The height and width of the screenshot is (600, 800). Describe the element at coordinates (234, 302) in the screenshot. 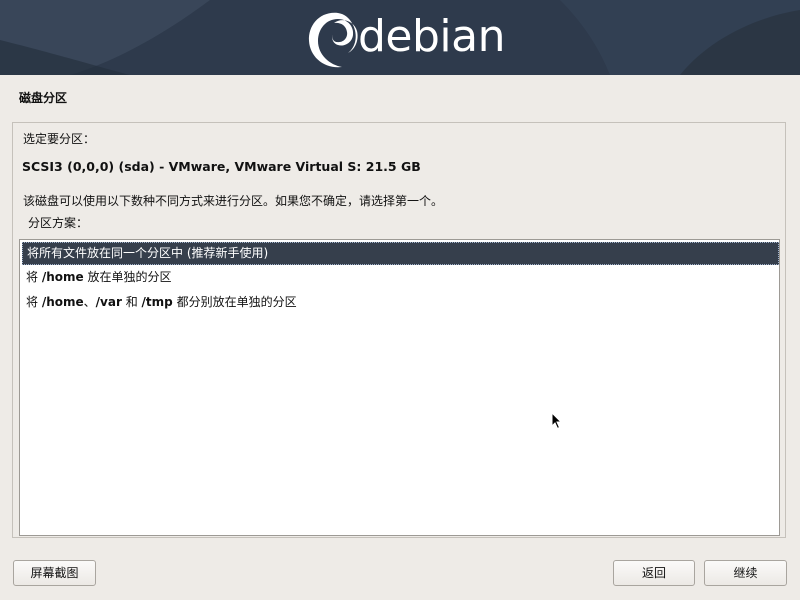

I see `option-text-part: 都分别放在单独的分区` at that location.